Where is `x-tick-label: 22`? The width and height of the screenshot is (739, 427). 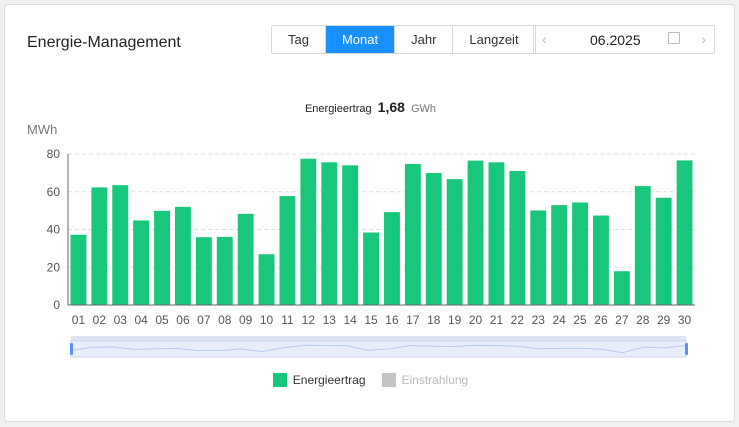
x-tick-label: 22 is located at coordinates (518, 320).